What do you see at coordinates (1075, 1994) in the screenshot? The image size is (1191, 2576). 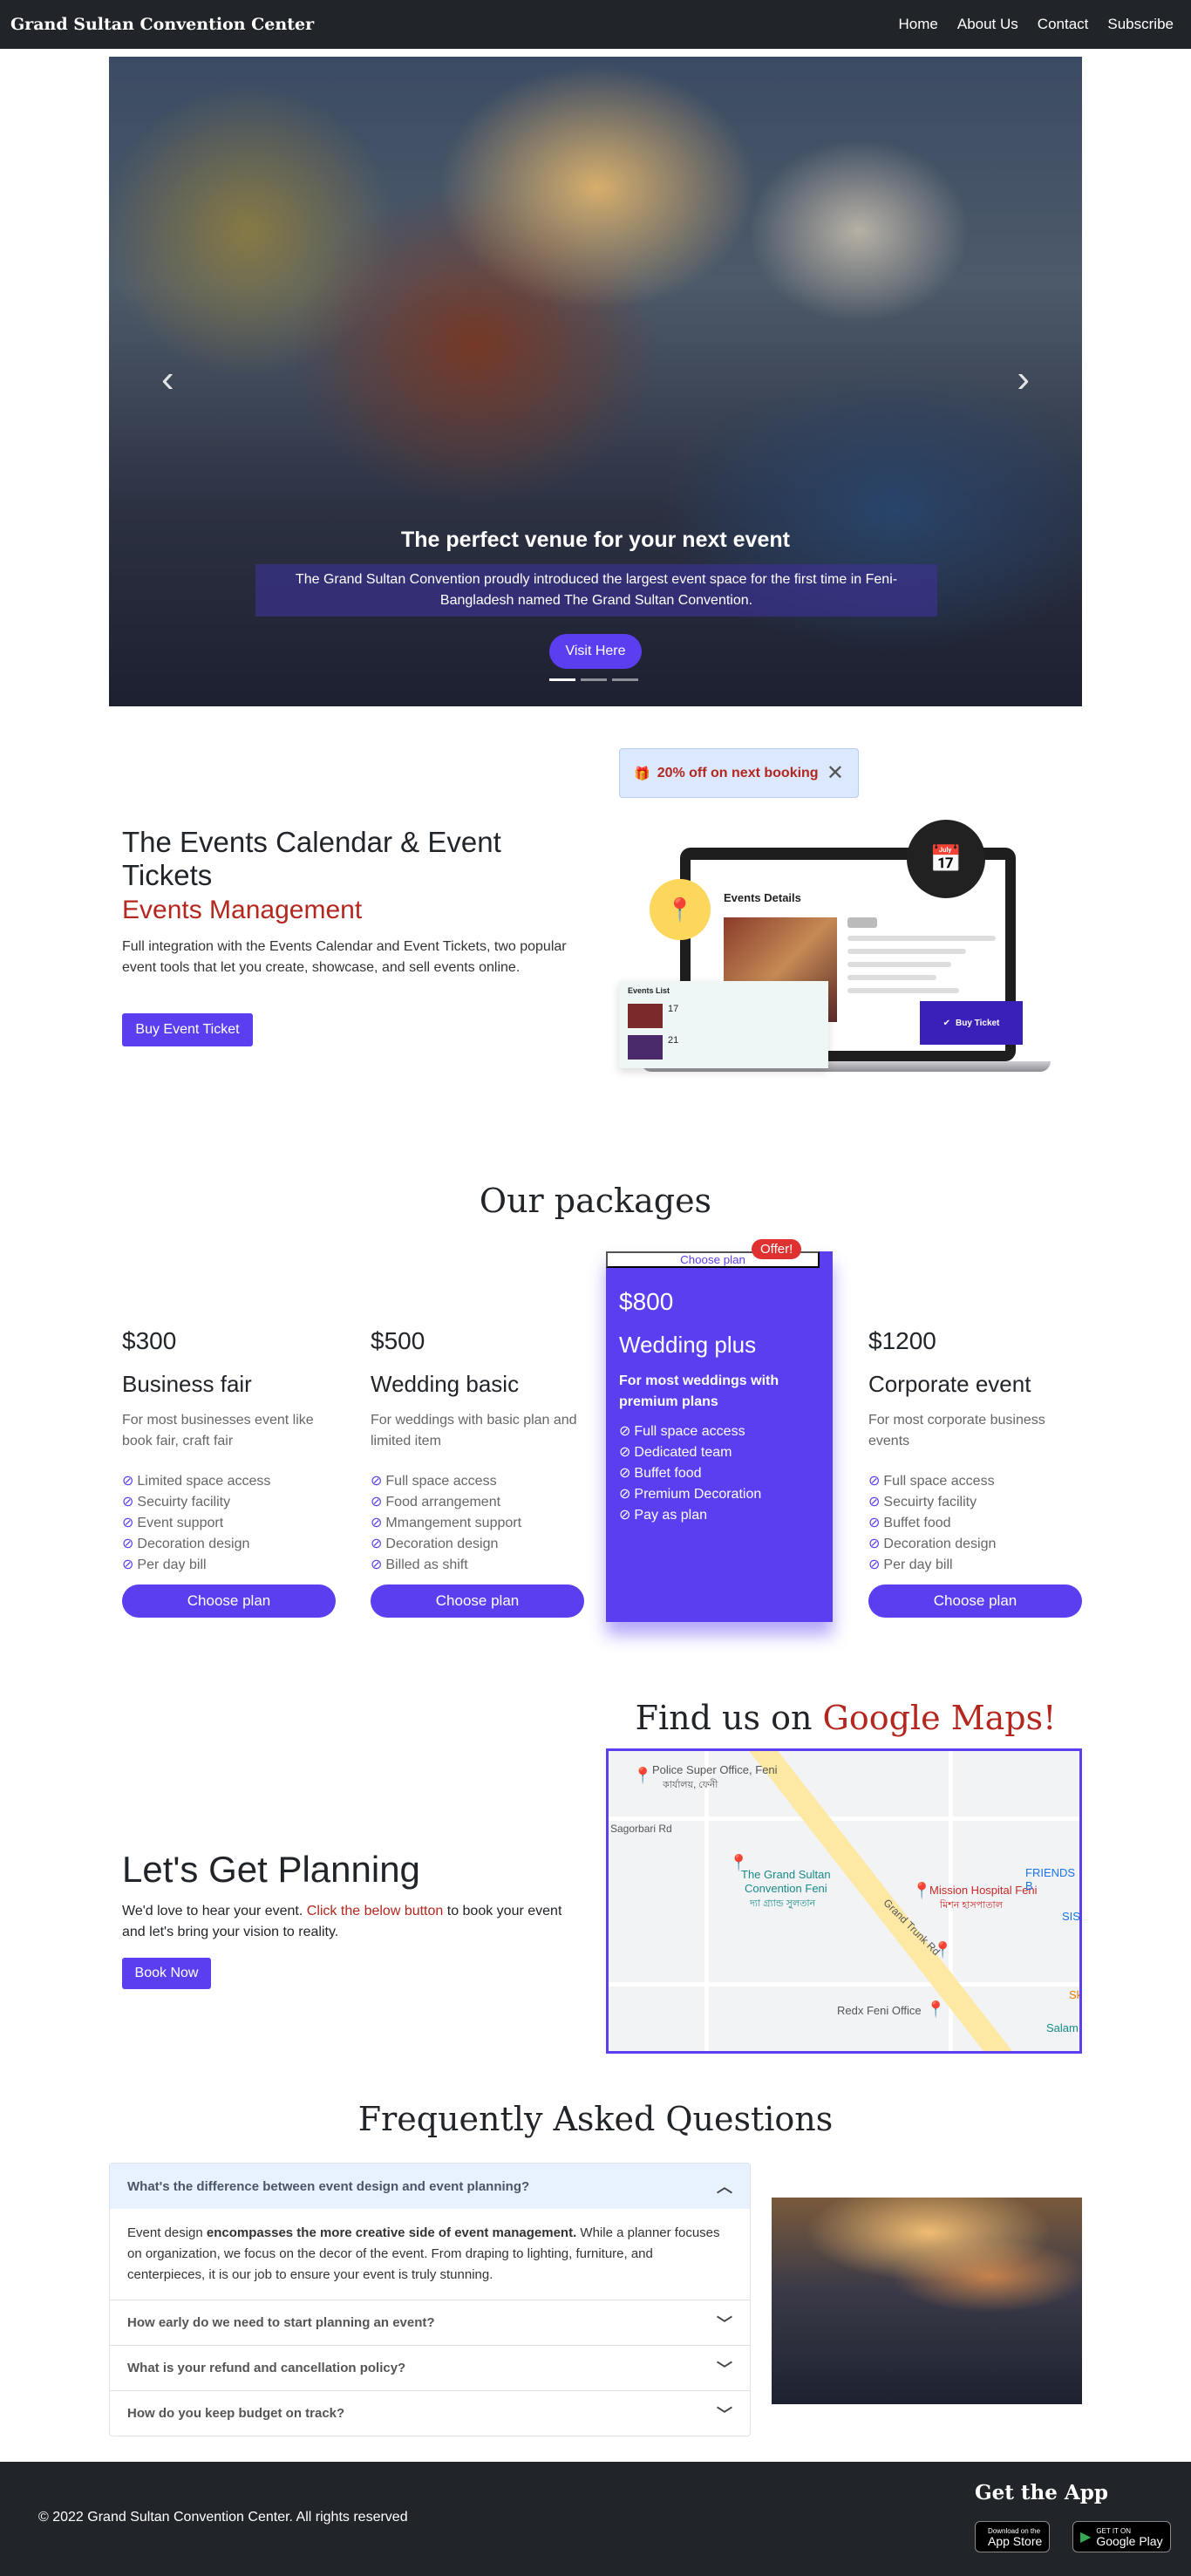 I see `map-label-sk: Sk` at bounding box center [1075, 1994].